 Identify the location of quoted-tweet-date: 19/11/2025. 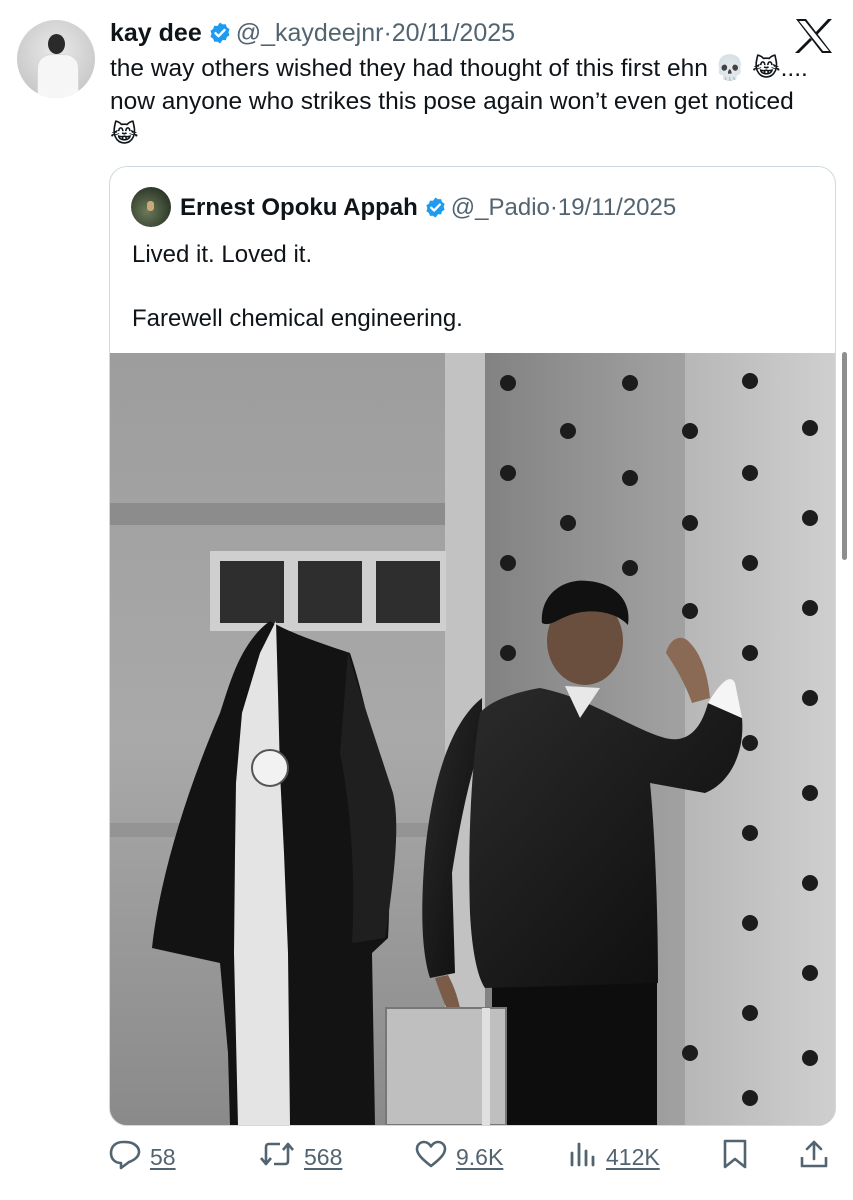
(617, 207).